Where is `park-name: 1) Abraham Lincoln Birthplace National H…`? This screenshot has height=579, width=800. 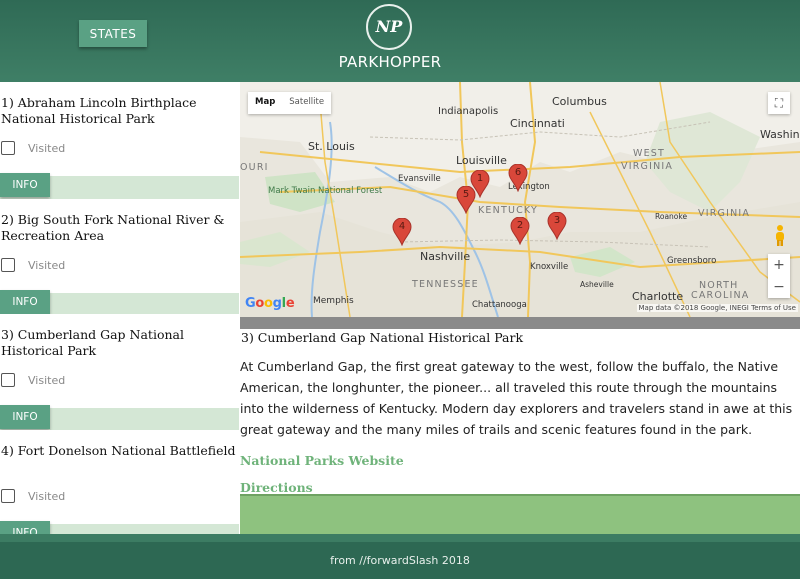
park-name: 1) Abraham Lincoln Birthplace National H… is located at coordinates (99, 110).